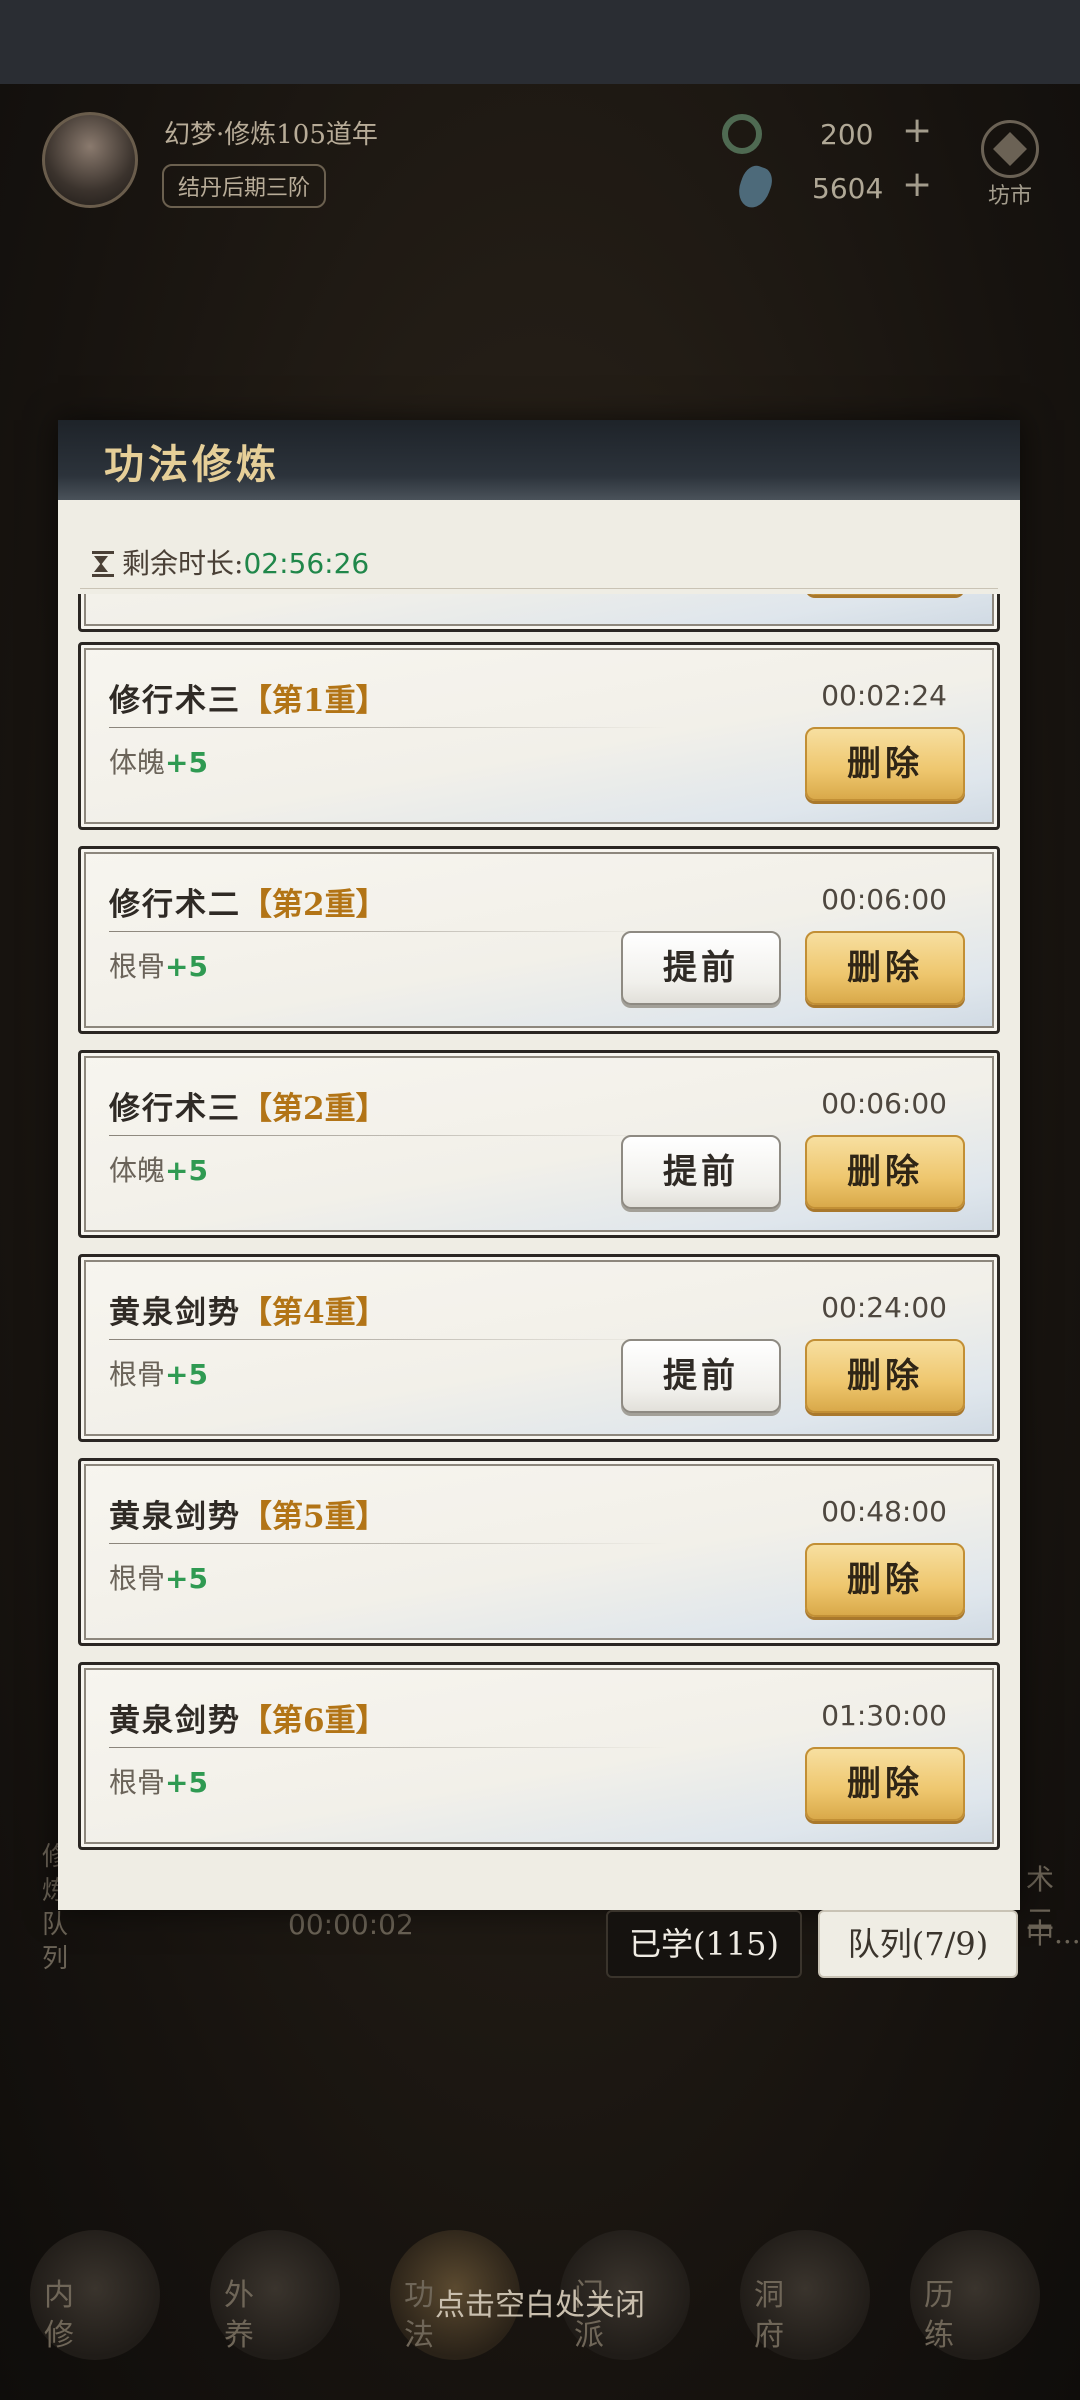  I want to click on technique-time: 00:02:24, so click(884, 695).